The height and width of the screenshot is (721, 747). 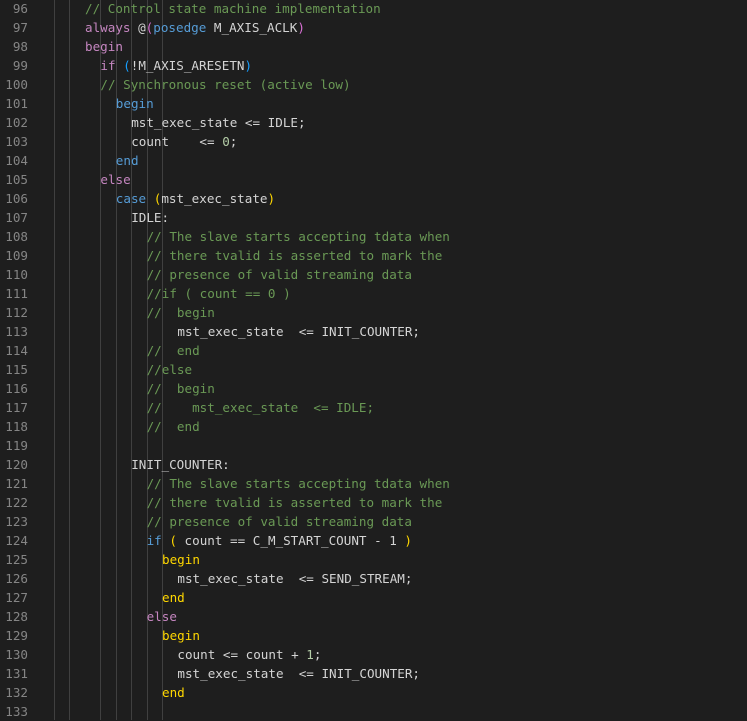 I want to click on code-text: if ( count == C_M_START_COUNT - 1 ), so click(x=279, y=540).